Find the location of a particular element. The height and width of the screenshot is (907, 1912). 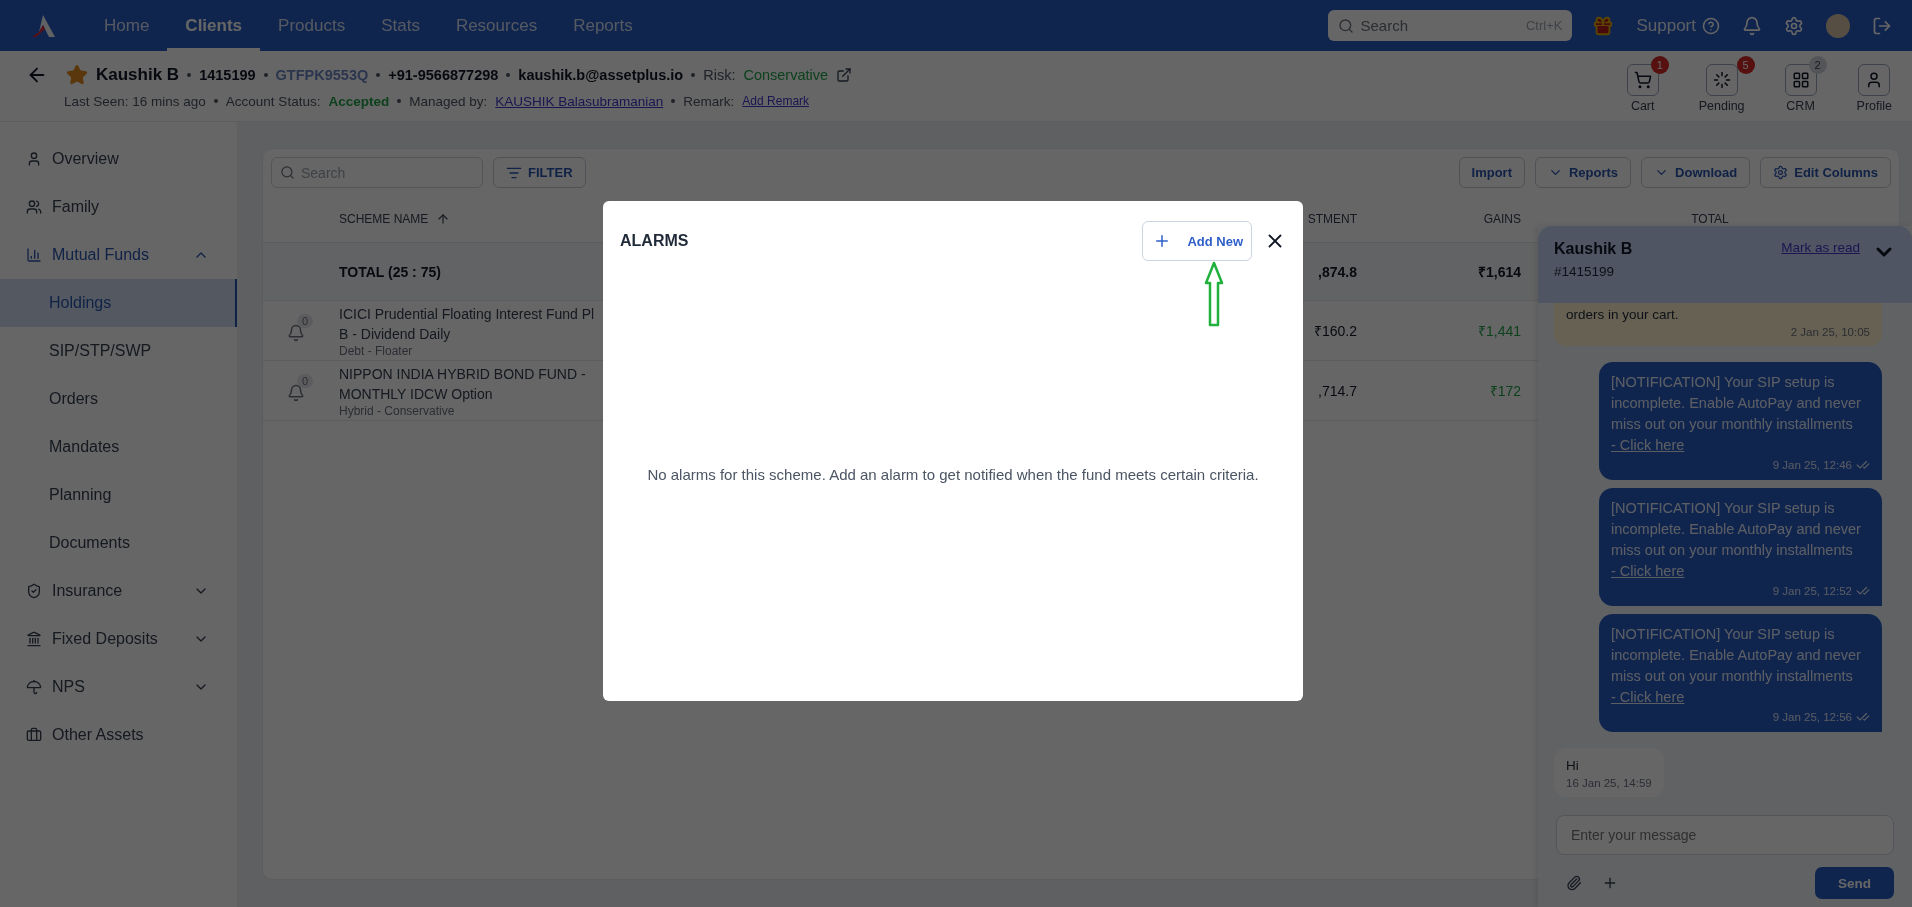

attach-icon is located at coordinates (1574, 883).